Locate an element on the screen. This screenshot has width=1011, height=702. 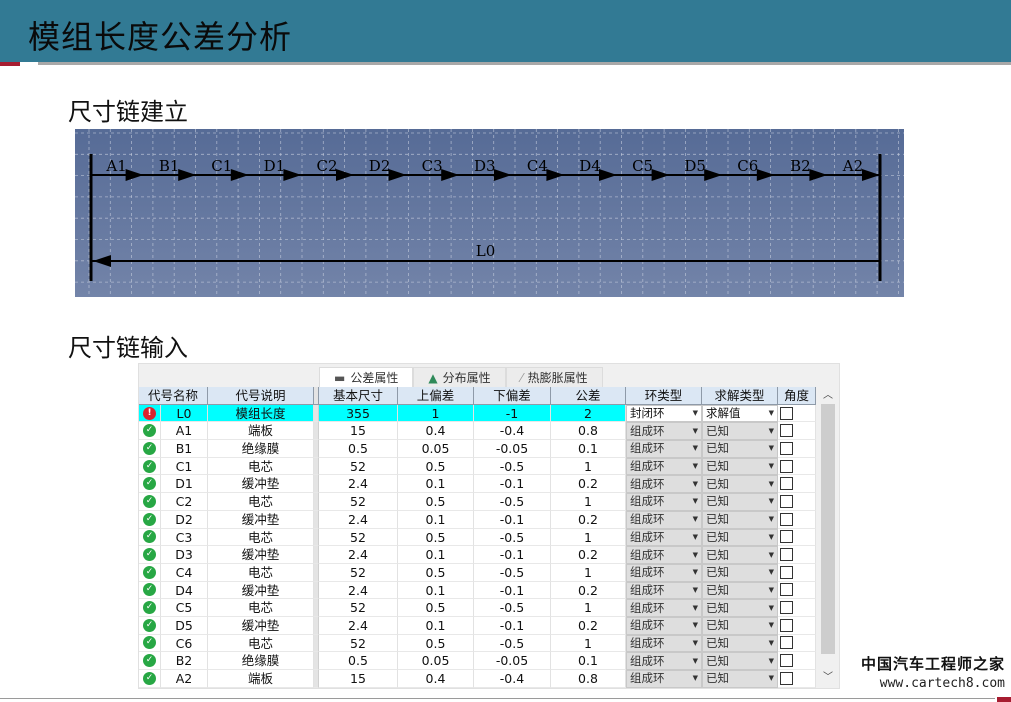
name-cell: D1 is located at coordinates (184, 484).